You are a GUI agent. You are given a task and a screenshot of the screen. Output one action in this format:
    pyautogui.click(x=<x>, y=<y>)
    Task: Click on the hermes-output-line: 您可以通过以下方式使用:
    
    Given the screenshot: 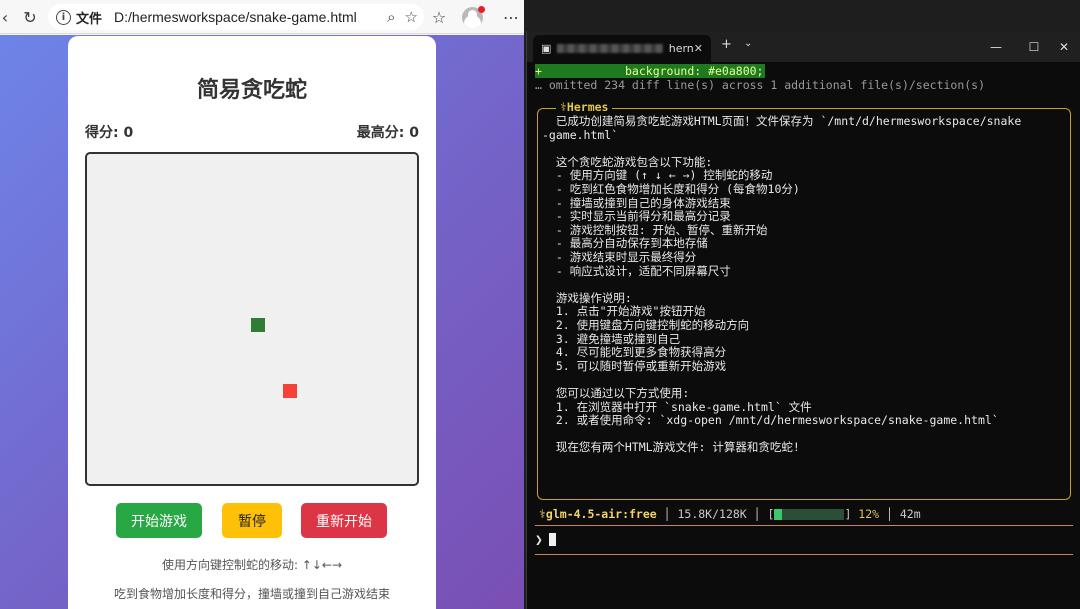 What is the action you would take?
    pyautogui.click(x=616, y=393)
    